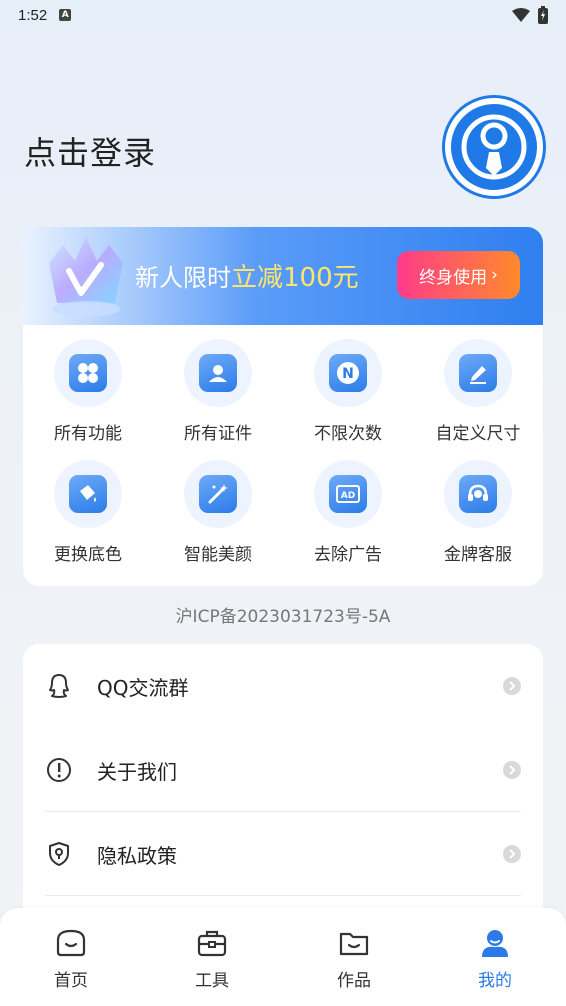 This screenshot has height=1006, width=566. Describe the element at coordinates (495, 943) in the screenshot. I see `profile-icon` at that location.